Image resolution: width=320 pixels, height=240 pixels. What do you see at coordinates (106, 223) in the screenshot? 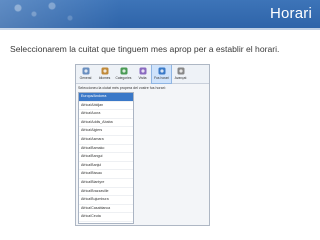
I see `city-list-item: Africa/Conakry` at bounding box center [106, 223].